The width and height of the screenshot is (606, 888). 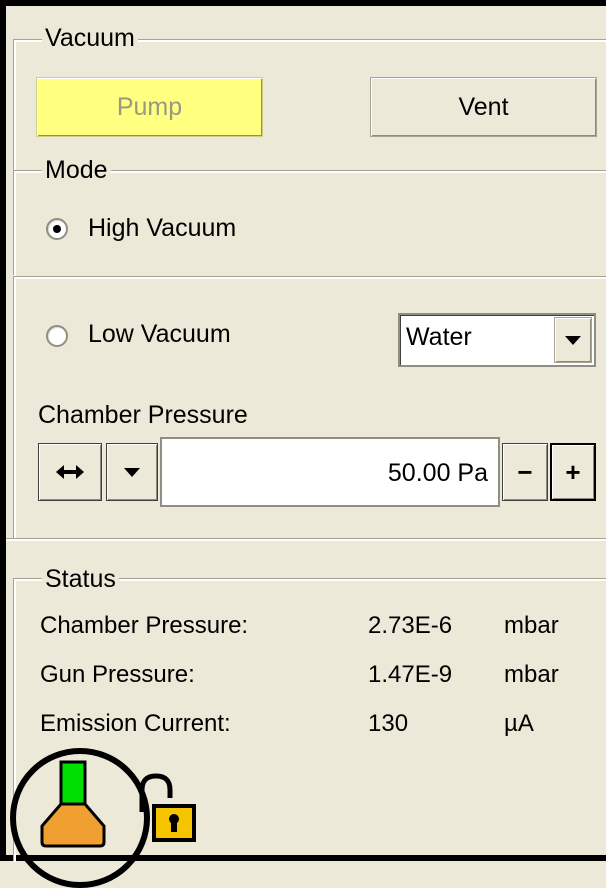 What do you see at coordinates (57, 336) in the screenshot?
I see `low-vacuum-radio` at bounding box center [57, 336].